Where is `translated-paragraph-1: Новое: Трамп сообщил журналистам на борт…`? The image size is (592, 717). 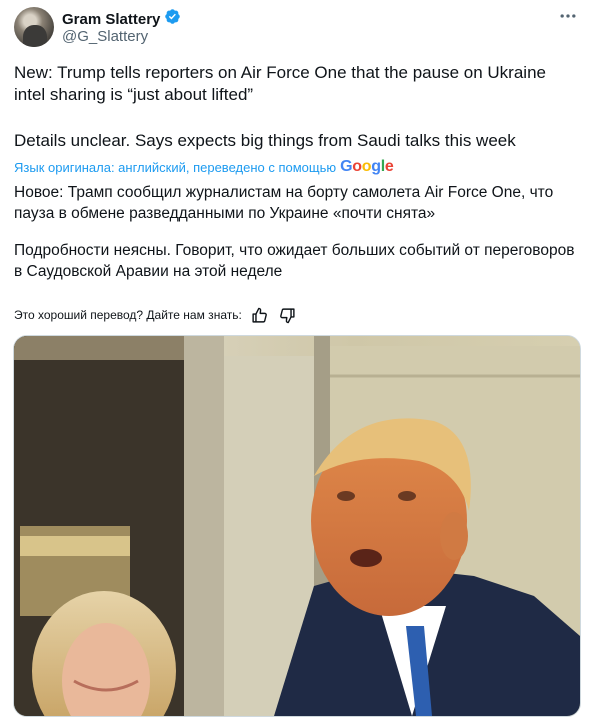 translated-paragraph-1: Новое: Трамп сообщил журналистам на борт… is located at coordinates (284, 203).